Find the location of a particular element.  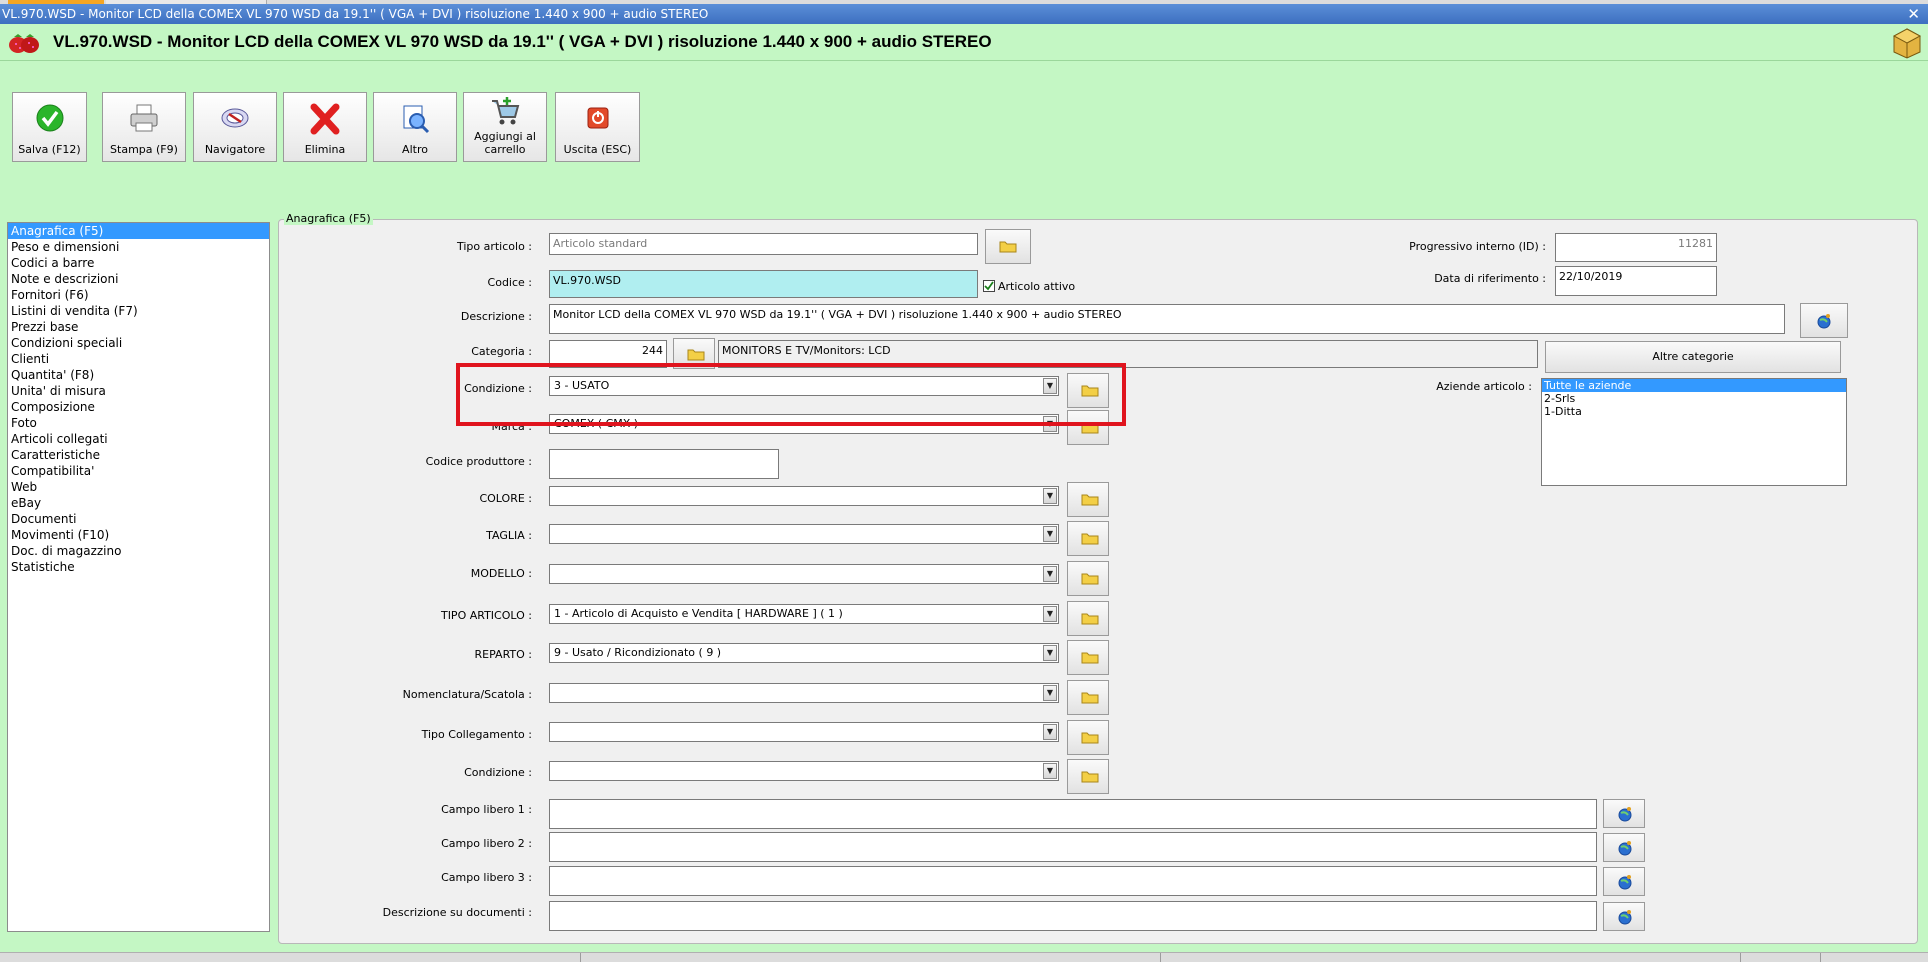

list-item: Web is located at coordinates (138, 487).